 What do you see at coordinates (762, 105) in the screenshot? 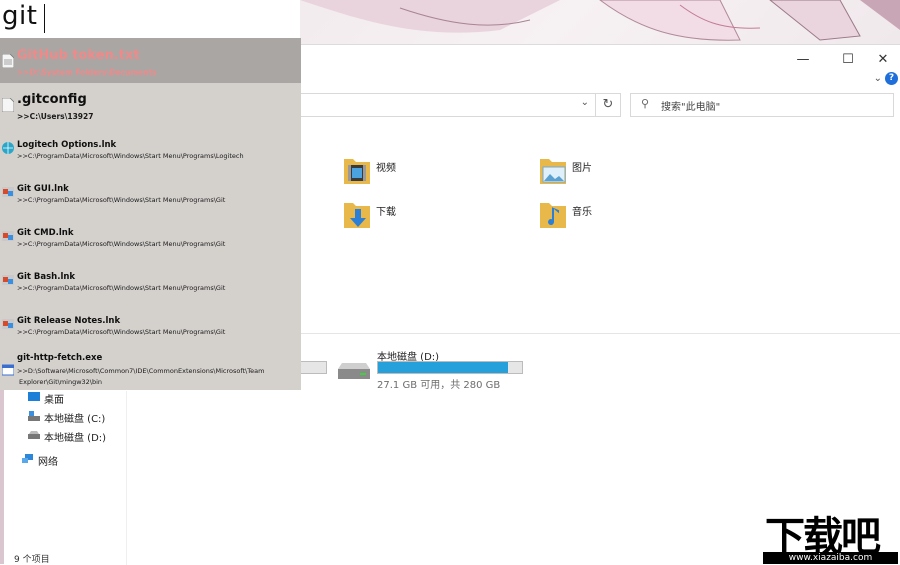
I see `explorer-search-box: ⚲ 搜索"此电脑"` at bounding box center [762, 105].